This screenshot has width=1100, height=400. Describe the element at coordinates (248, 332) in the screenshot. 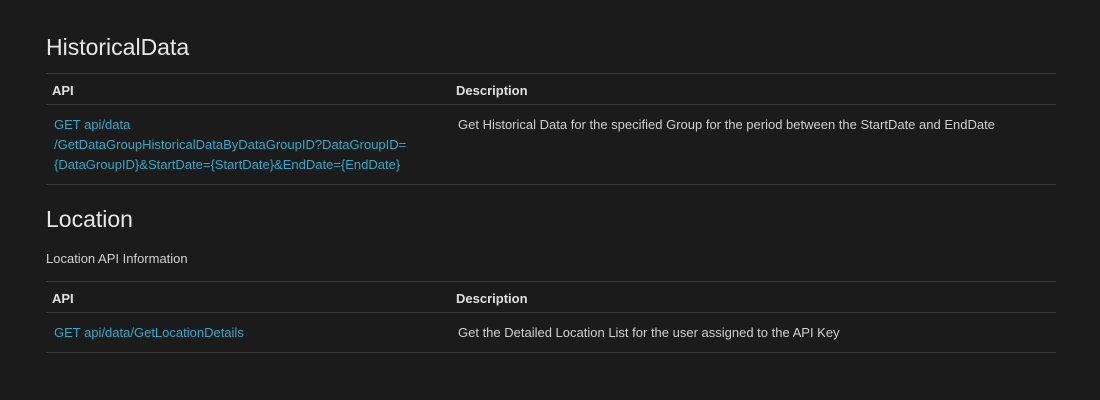

I see `api-cell: GET api/data/GetLocationDetails` at that location.